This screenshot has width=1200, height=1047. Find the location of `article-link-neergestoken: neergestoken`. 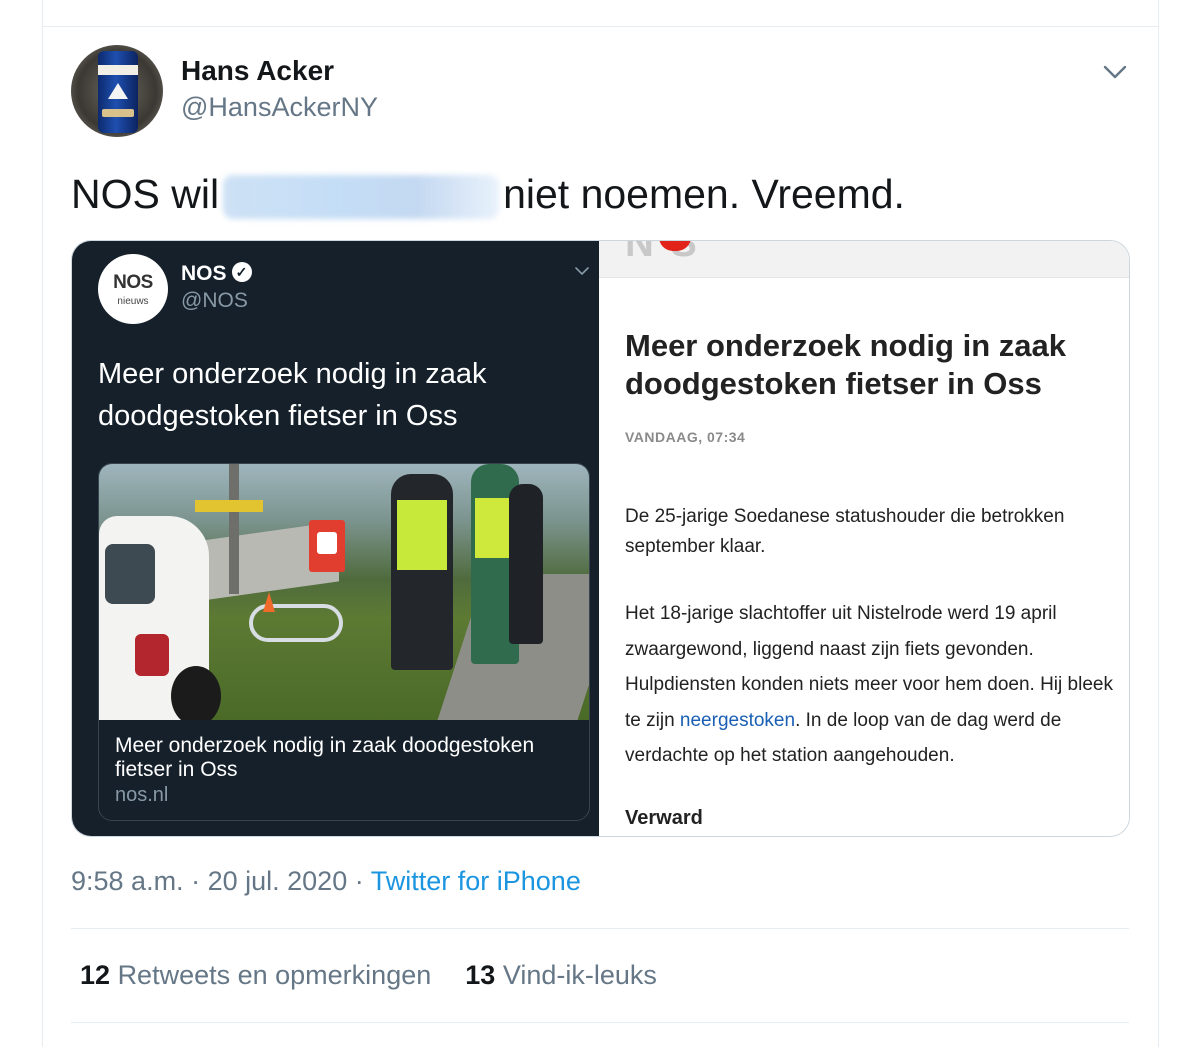

article-link-neergestoken: neergestoken is located at coordinates (737, 720).